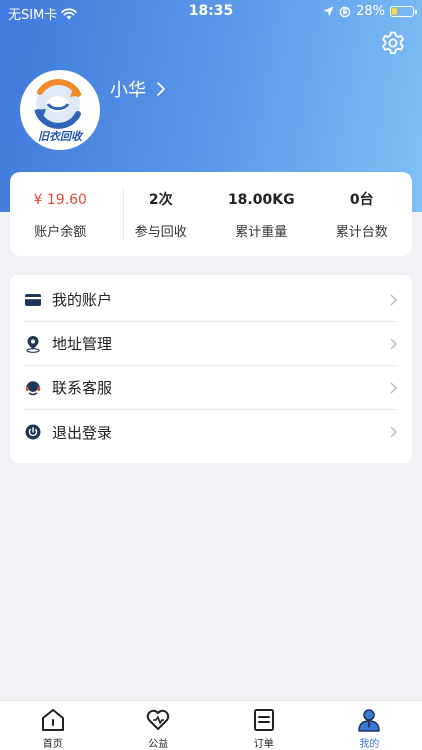  Describe the element at coordinates (263, 744) in the screenshot. I see `tab-label: 订单` at that location.